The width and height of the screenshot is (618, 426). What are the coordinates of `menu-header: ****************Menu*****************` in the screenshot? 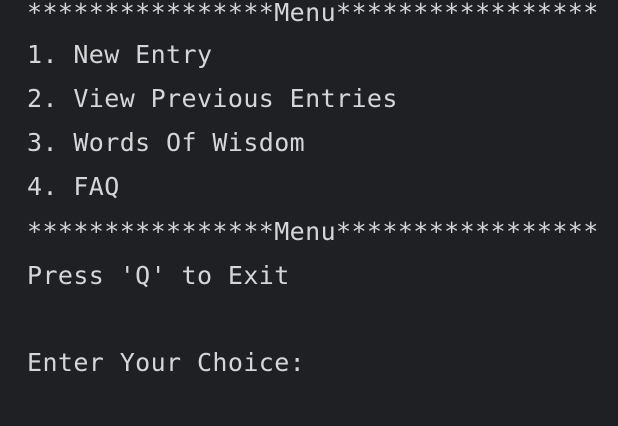 It's located at (313, 13).